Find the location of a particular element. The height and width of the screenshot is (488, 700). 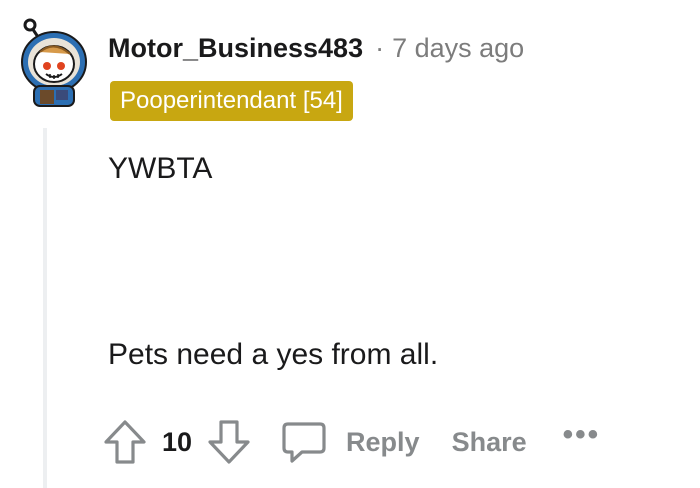

speech-bubble-icon is located at coordinates (304, 442).